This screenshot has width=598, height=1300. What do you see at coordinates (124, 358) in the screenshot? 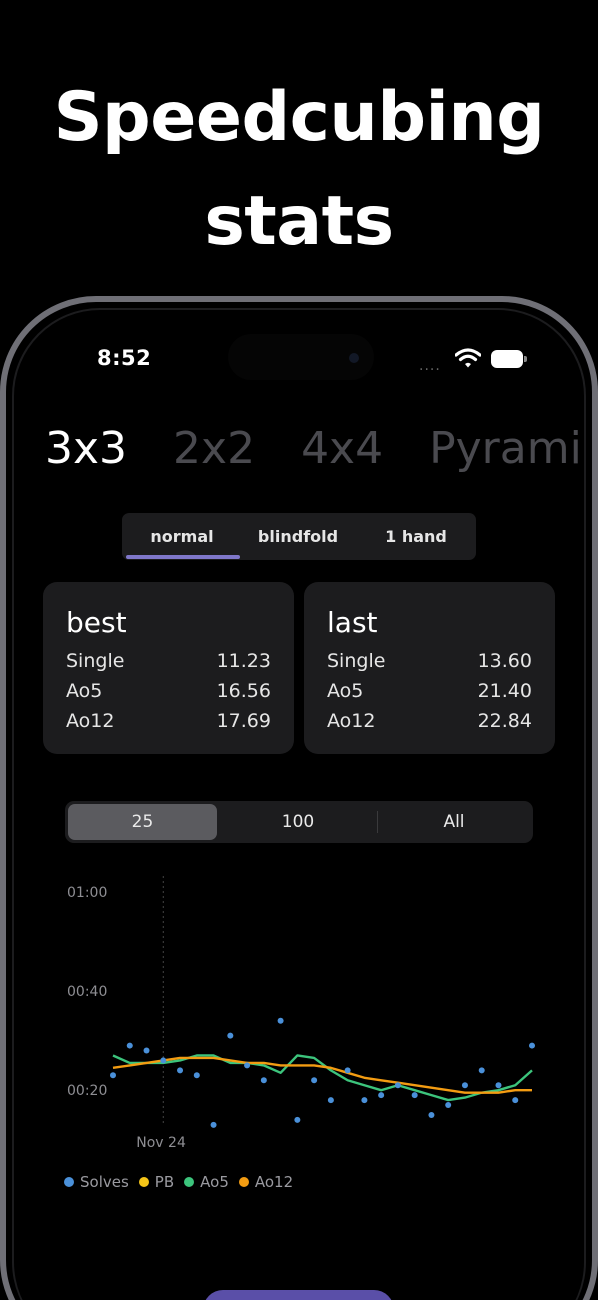
I see `status-time: 8:52` at bounding box center [124, 358].